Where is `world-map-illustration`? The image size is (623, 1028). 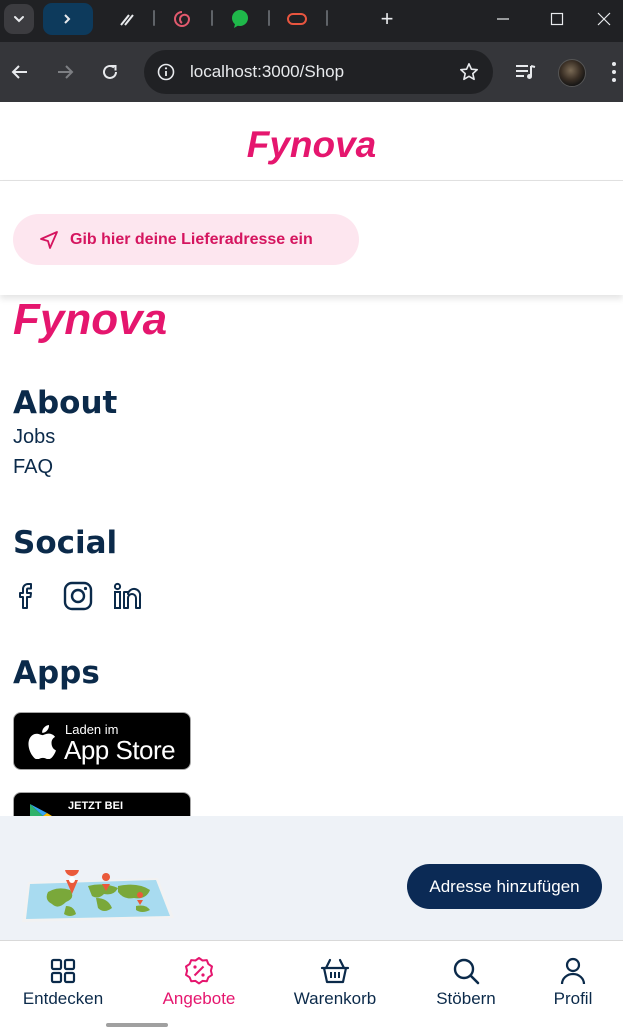 world-map-illustration is located at coordinates (98, 896).